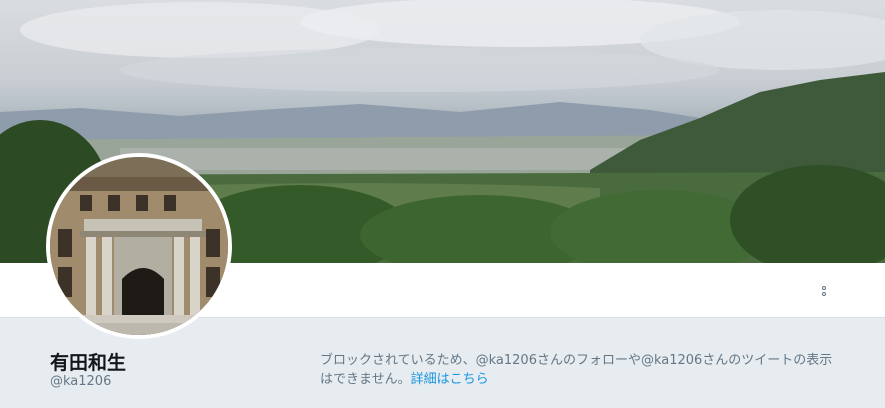 The width and height of the screenshot is (885, 408). I want to click on more-options-icon, so click(824, 291).